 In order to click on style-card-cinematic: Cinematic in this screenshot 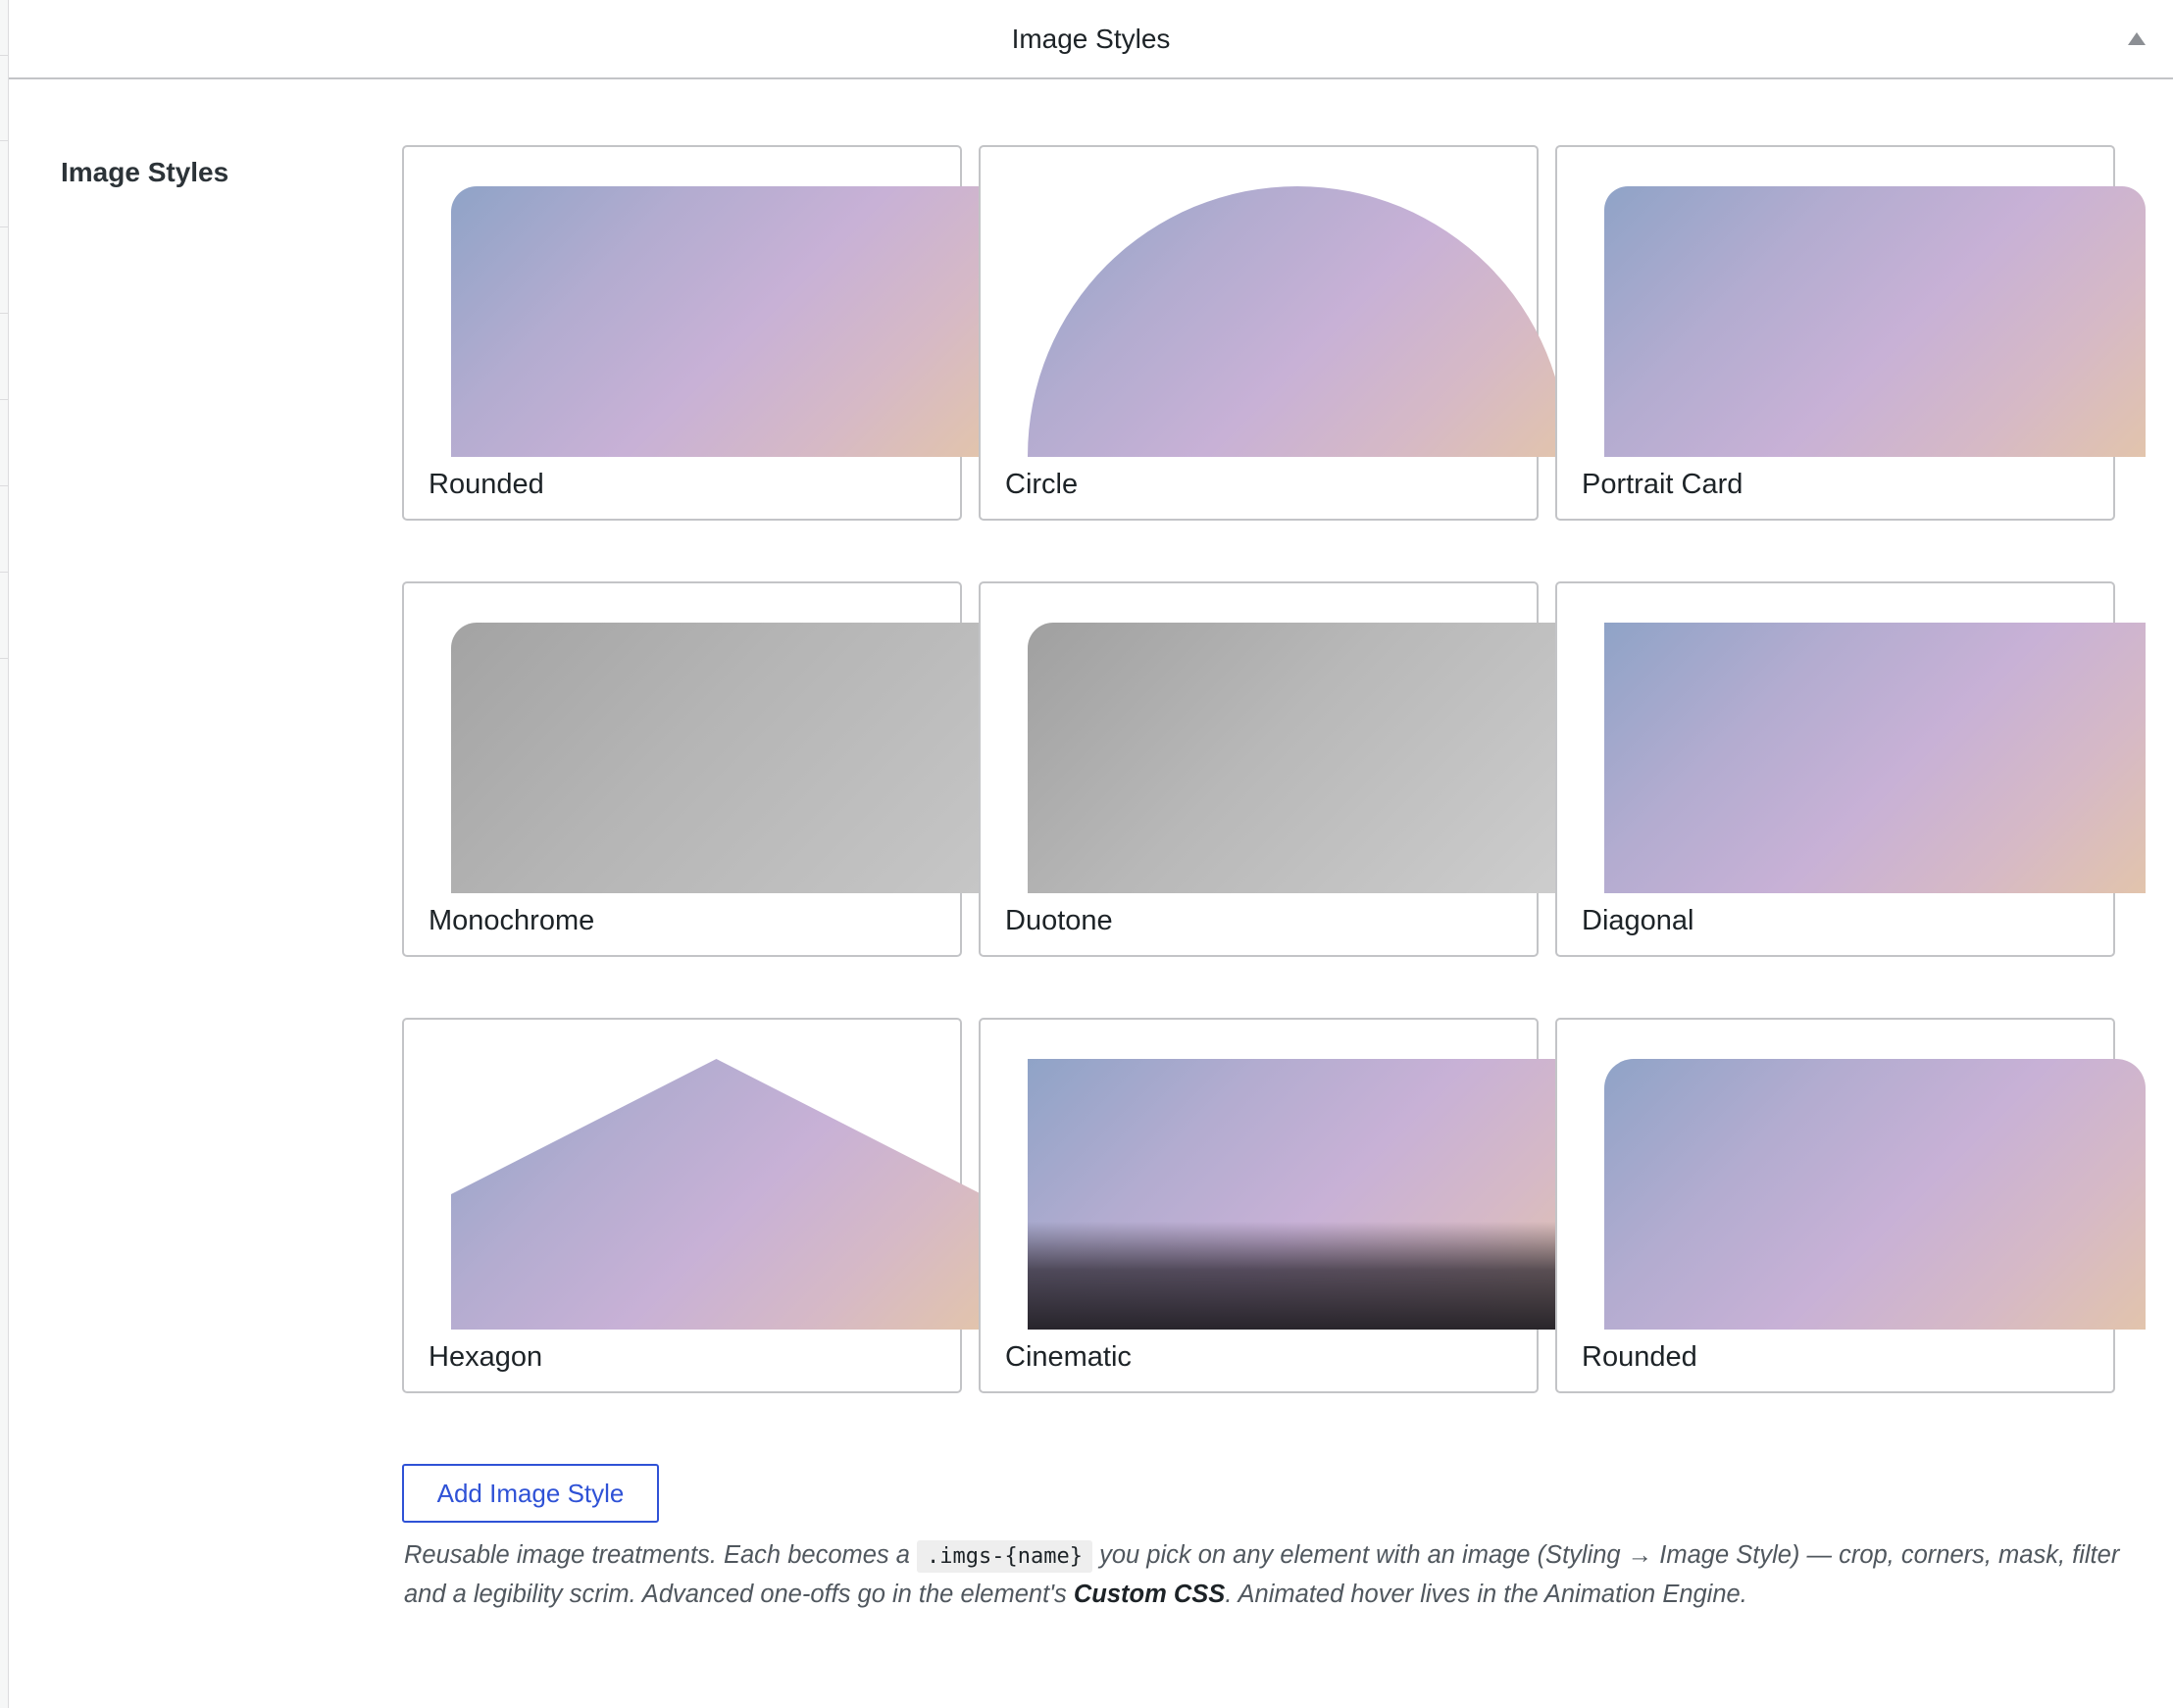, I will do `click(1268, 1205)`.